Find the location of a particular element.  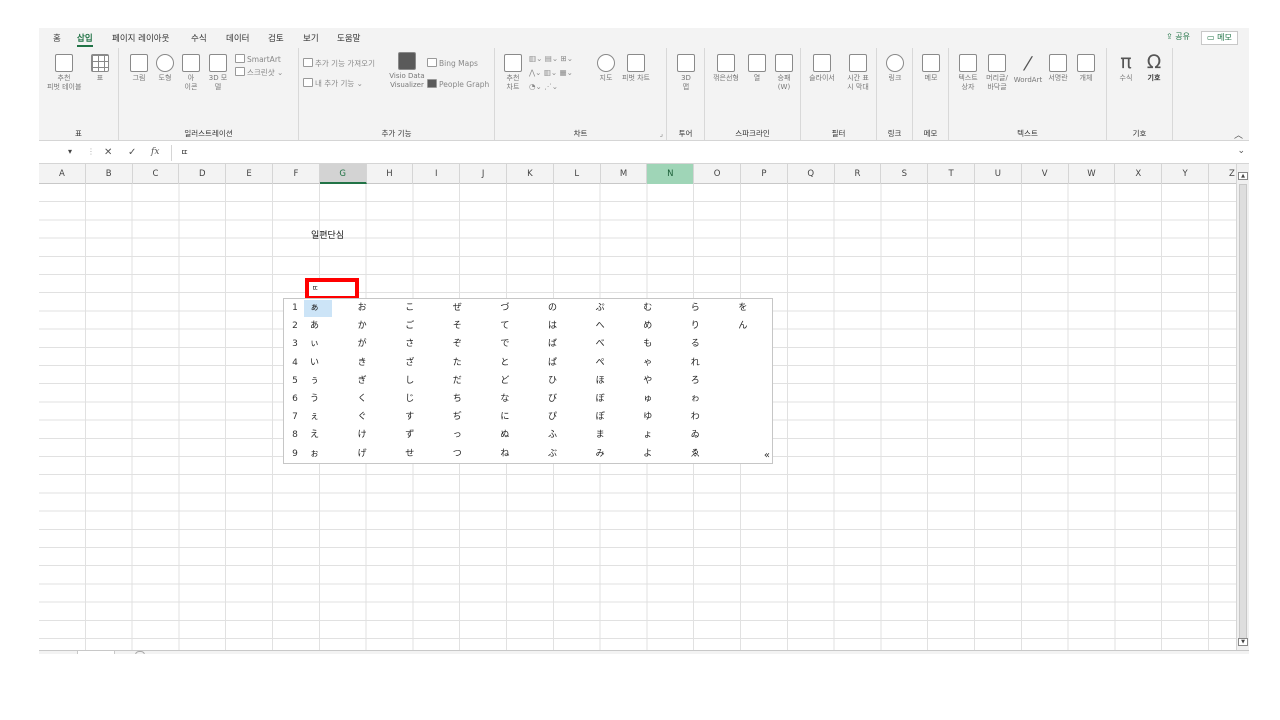

ime-candidate: で is located at coordinates (524, 344).